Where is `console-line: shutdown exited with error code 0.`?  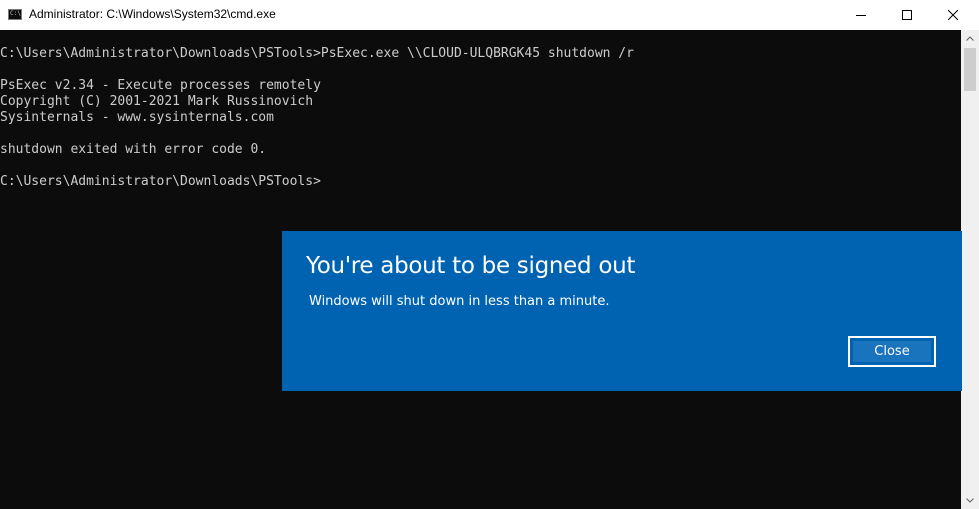
console-line: shutdown exited with error code 0. is located at coordinates (133, 149).